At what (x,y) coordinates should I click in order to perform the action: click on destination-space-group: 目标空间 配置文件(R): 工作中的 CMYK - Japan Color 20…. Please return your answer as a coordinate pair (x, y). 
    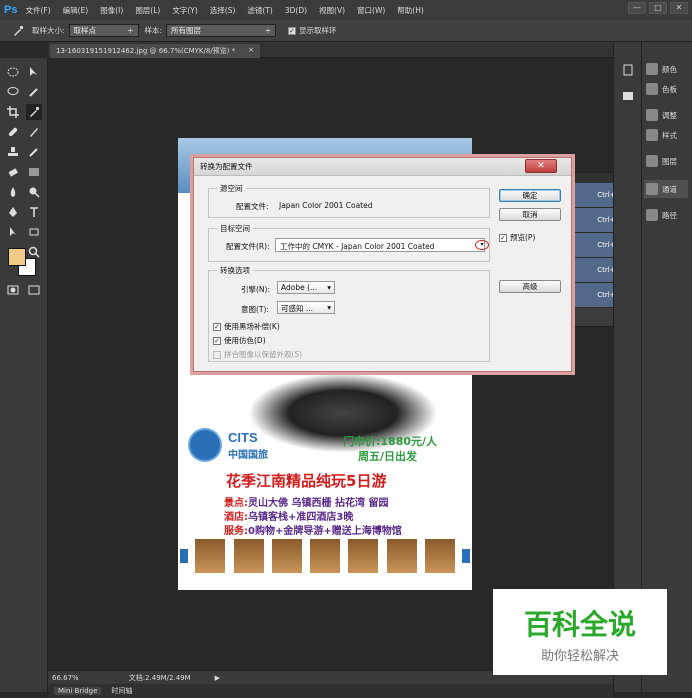
    Looking at the image, I should click on (349, 242).